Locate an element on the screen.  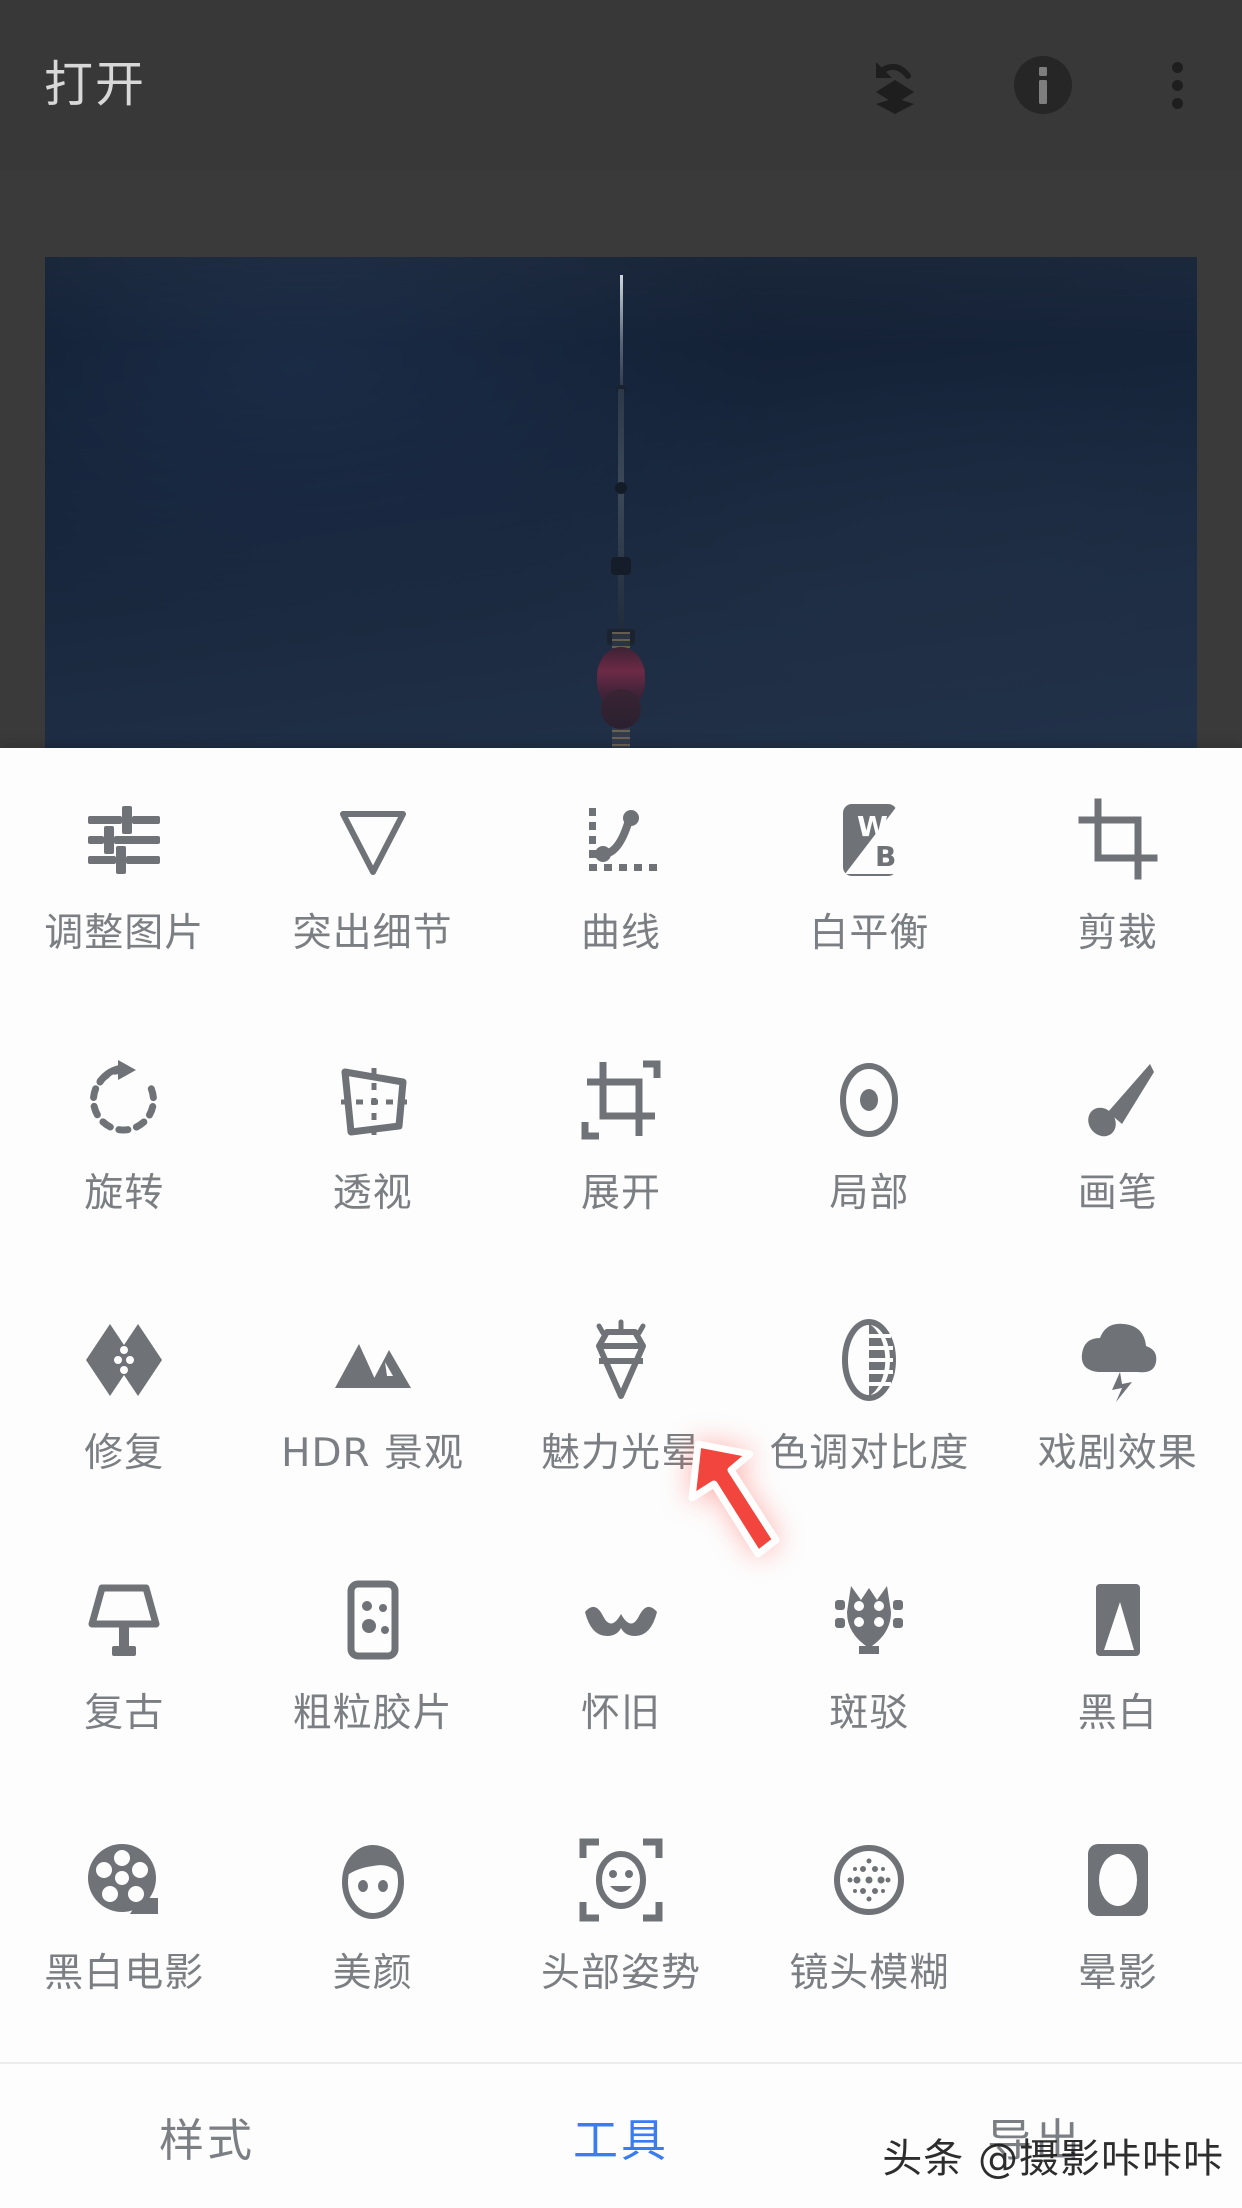
drama-icon is located at coordinates (1118, 1360).